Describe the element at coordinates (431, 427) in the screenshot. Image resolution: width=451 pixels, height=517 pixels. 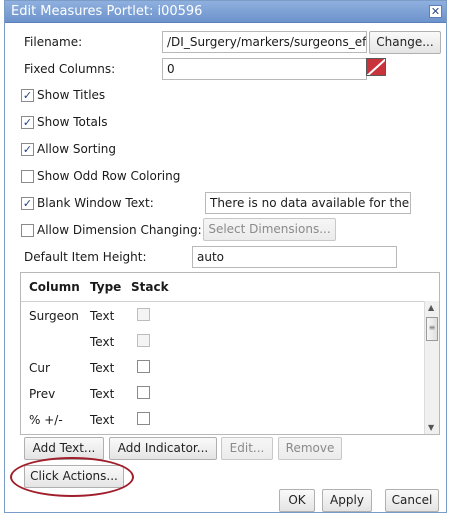
I see `scroll-down-arrow-icon: ▼` at that location.